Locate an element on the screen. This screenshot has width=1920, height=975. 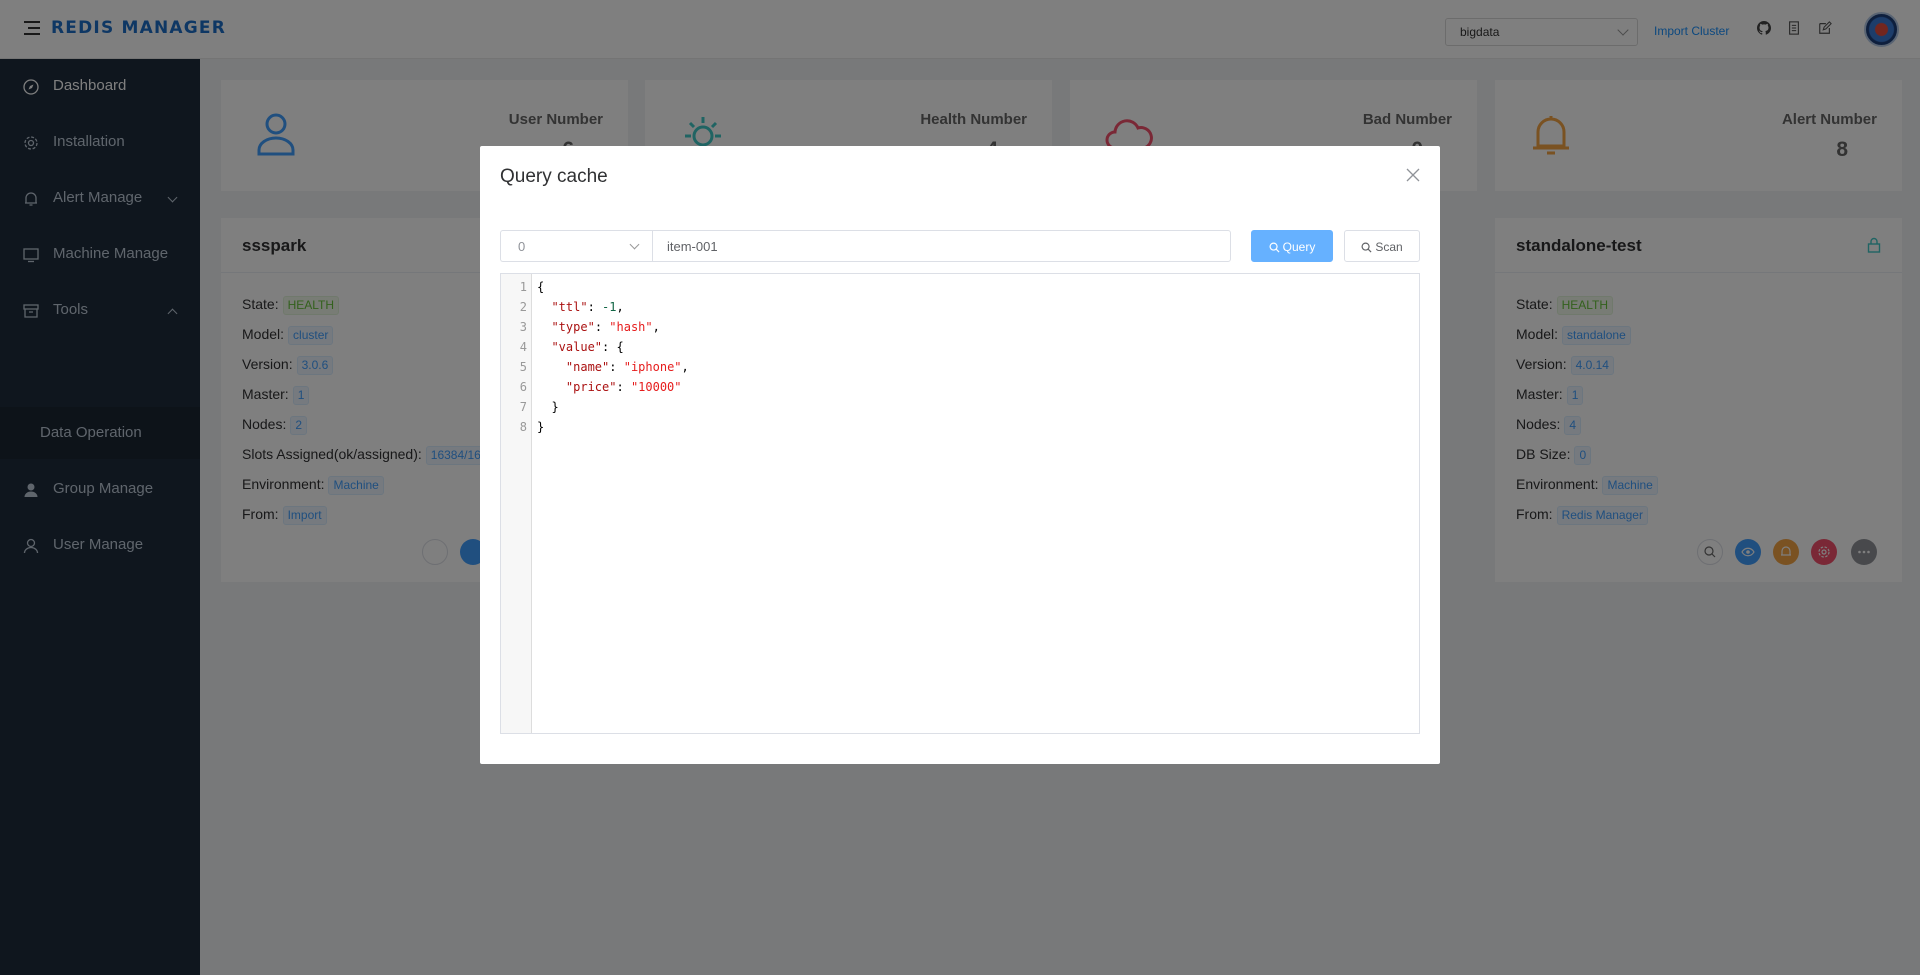
scan-button: Scan is located at coordinates (1382, 246).